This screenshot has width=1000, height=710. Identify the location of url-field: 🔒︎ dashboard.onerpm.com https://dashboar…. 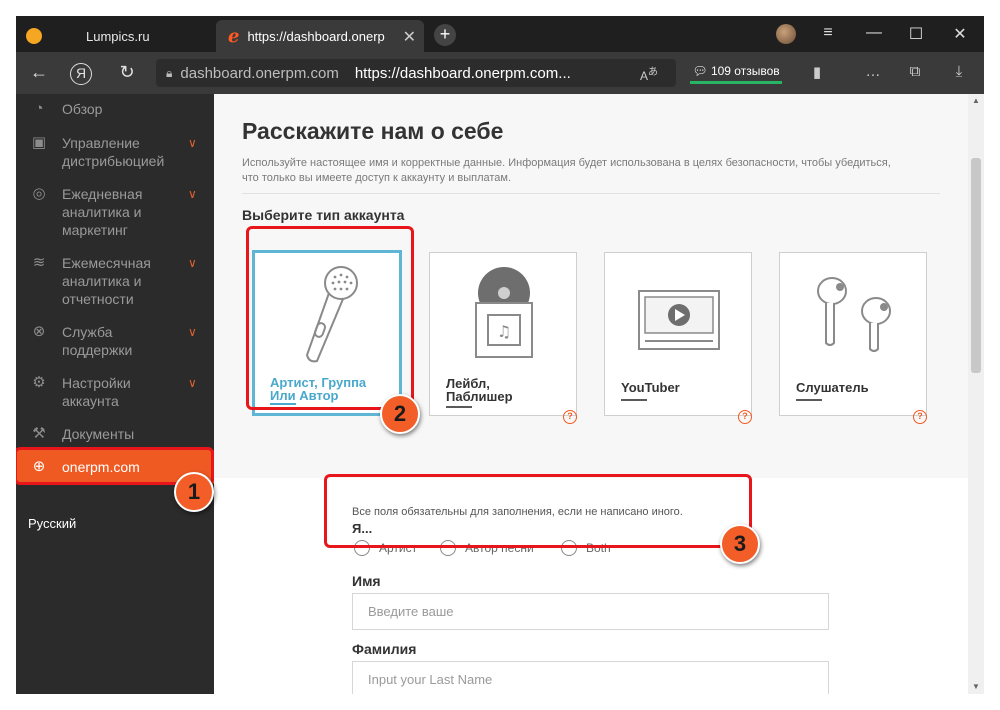
(416, 73).